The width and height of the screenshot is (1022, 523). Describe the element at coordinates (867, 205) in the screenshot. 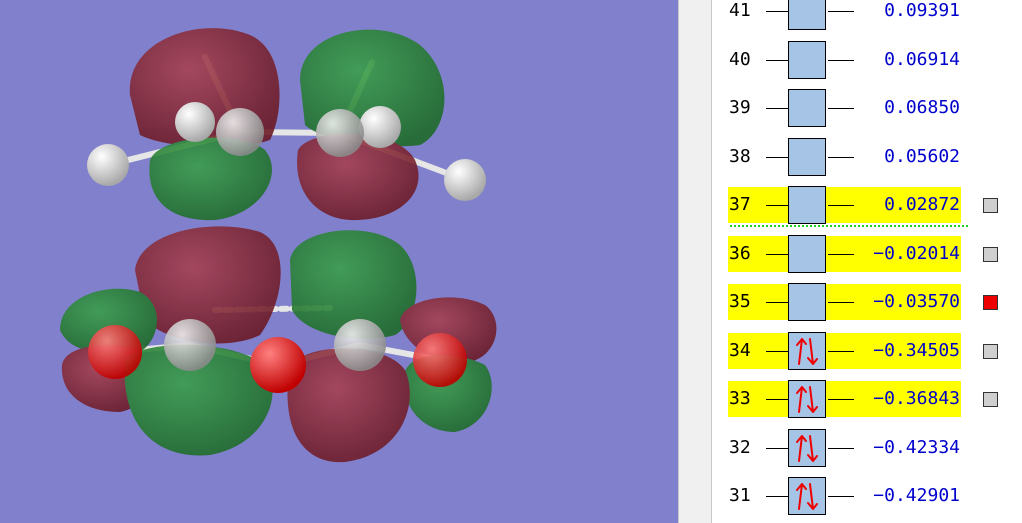

I see `mo-level-row-37: 37 0.02872` at that location.